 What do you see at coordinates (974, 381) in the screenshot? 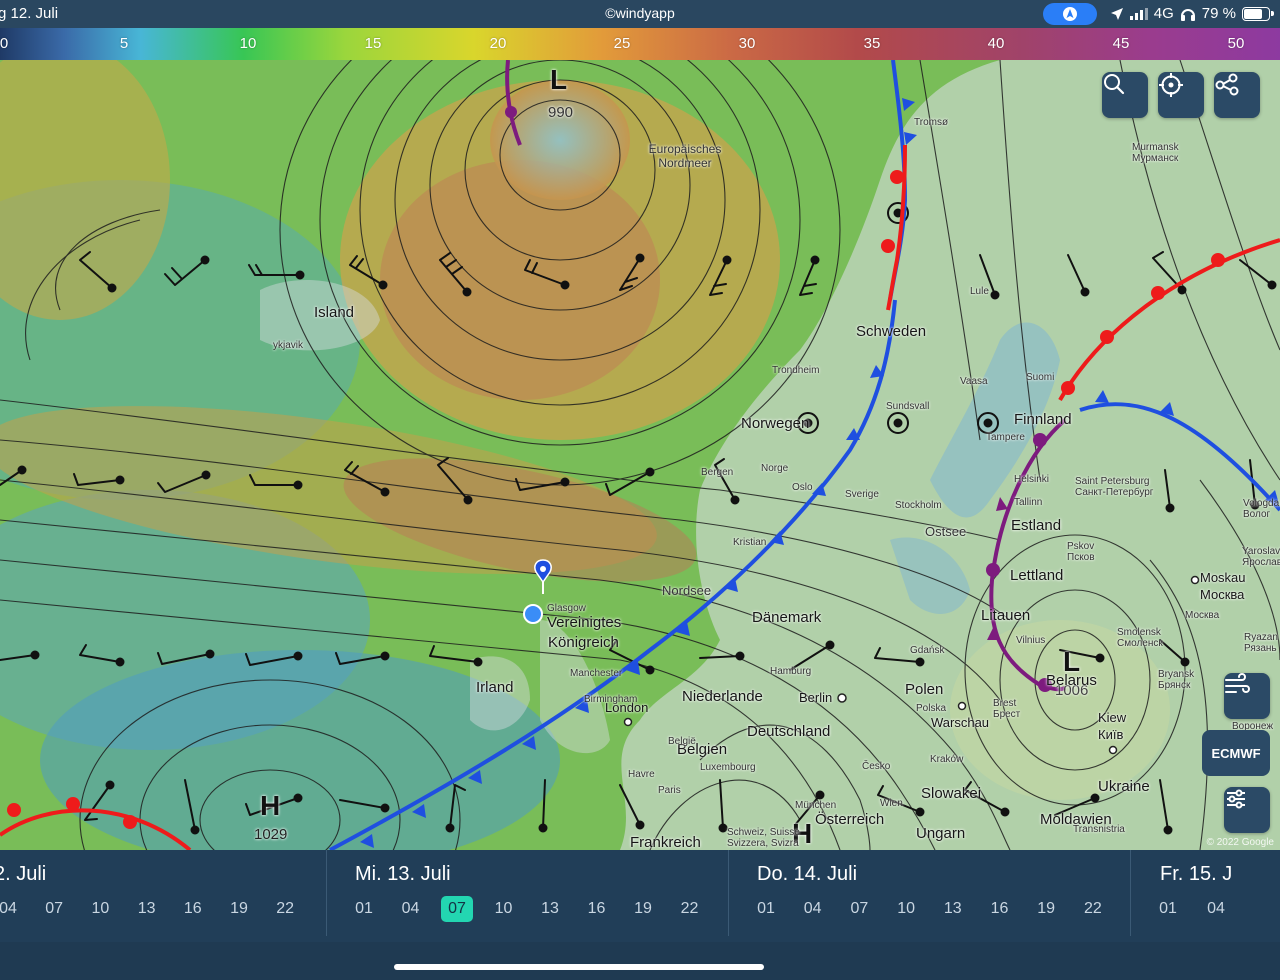
I see `label-vaasa: Vaasa` at bounding box center [974, 381].